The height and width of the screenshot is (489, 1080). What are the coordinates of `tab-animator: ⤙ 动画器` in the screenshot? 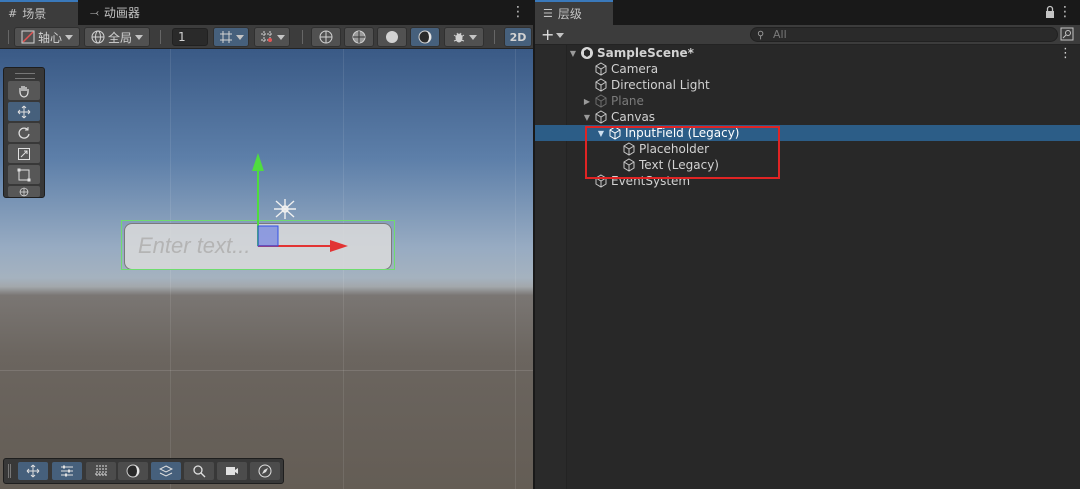 It's located at (127, 12).